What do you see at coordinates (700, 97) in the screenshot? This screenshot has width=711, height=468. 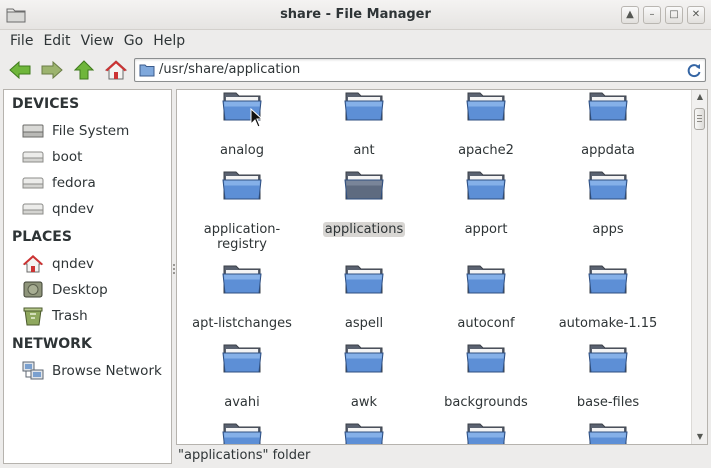 I see `scroll-up-arrow-icon: ▲` at bounding box center [700, 97].